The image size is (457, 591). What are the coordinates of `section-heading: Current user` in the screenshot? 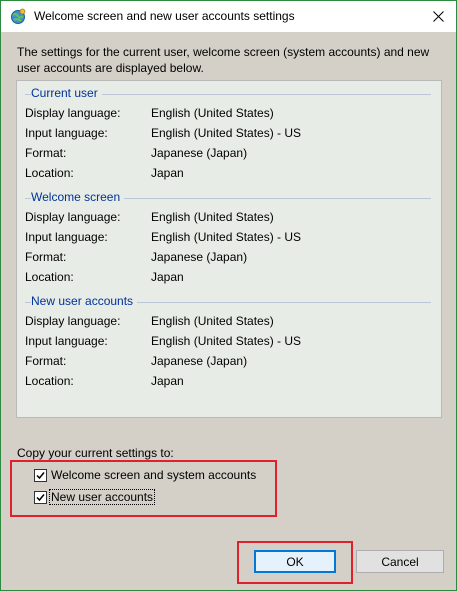 It's located at (66, 93).